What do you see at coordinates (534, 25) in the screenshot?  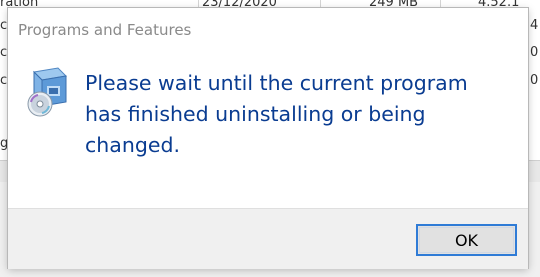 I see `list-row-edge-text: 4` at bounding box center [534, 25].